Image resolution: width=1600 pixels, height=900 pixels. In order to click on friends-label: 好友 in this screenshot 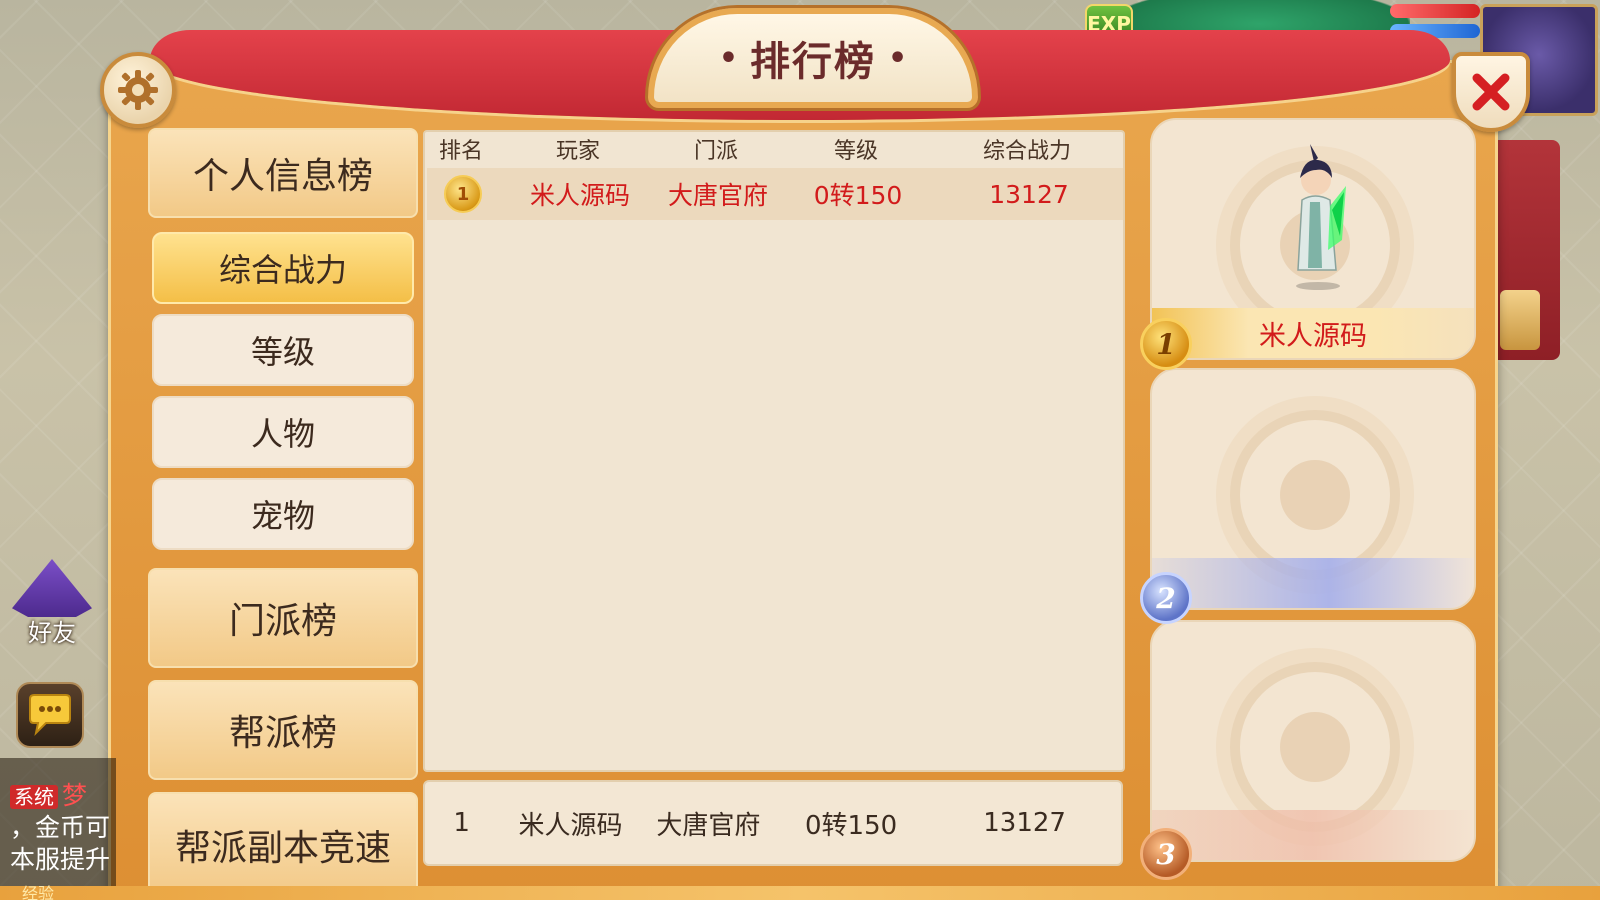, I will do `click(52, 633)`.